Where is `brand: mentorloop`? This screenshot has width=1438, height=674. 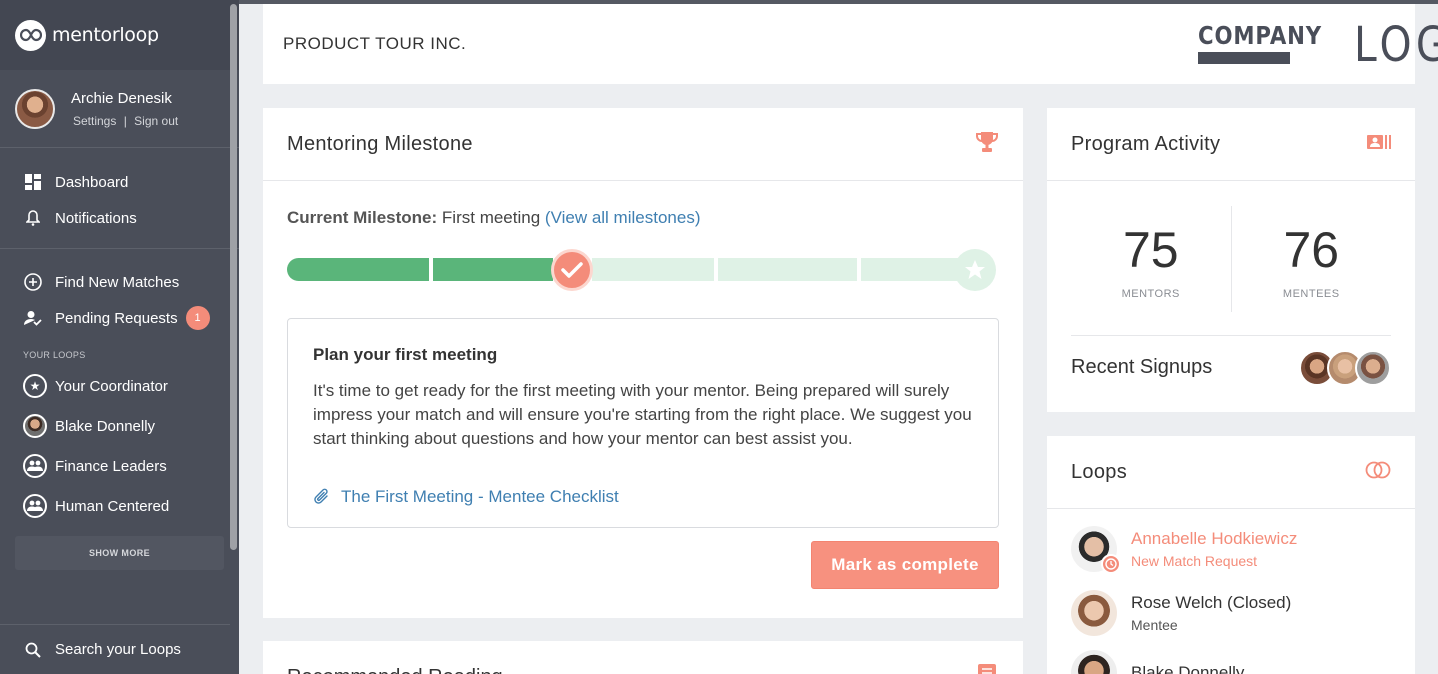 brand: mentorloop is located at coordinates (119, 35).